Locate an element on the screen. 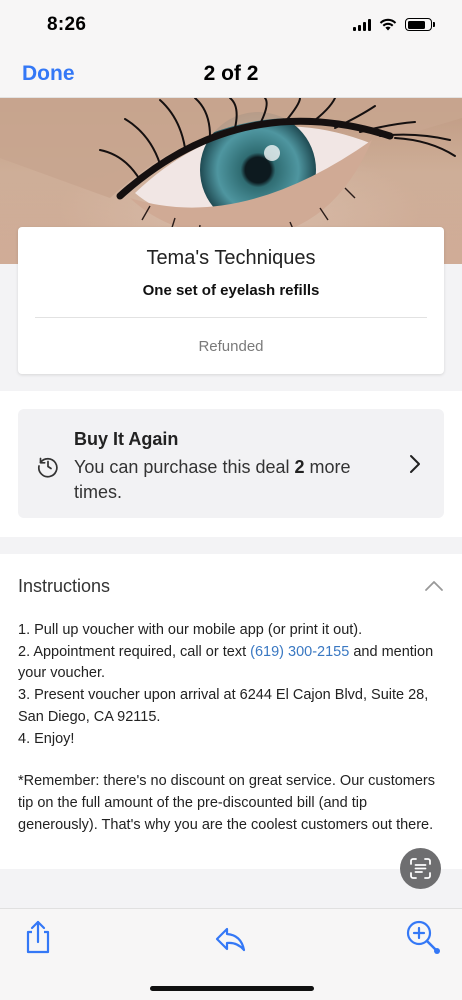 The image size is (462, 1000). divider is located at coordinates (231, 317).